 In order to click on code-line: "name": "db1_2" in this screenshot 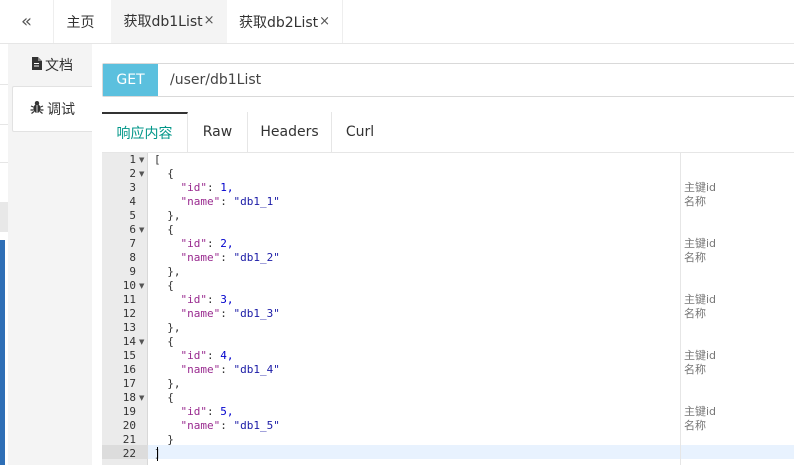, I will do `click(230, 257)`.